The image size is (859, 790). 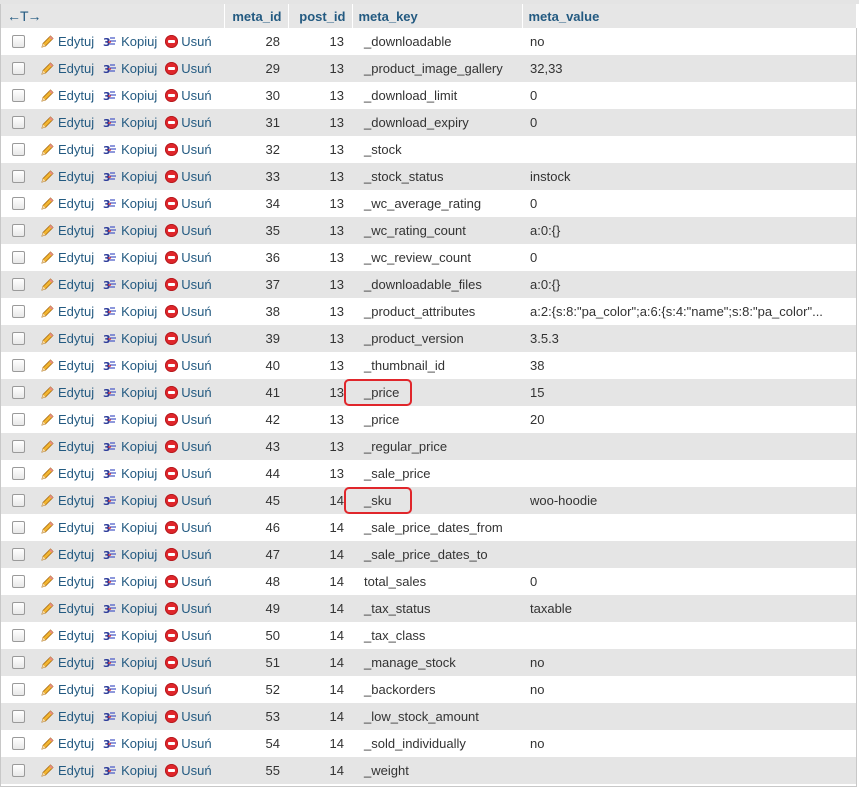 What do you see at coordinates (689, 16) in the screenshot?
I see `header-meta-value: meta_value` at bounding box center [689, 16].